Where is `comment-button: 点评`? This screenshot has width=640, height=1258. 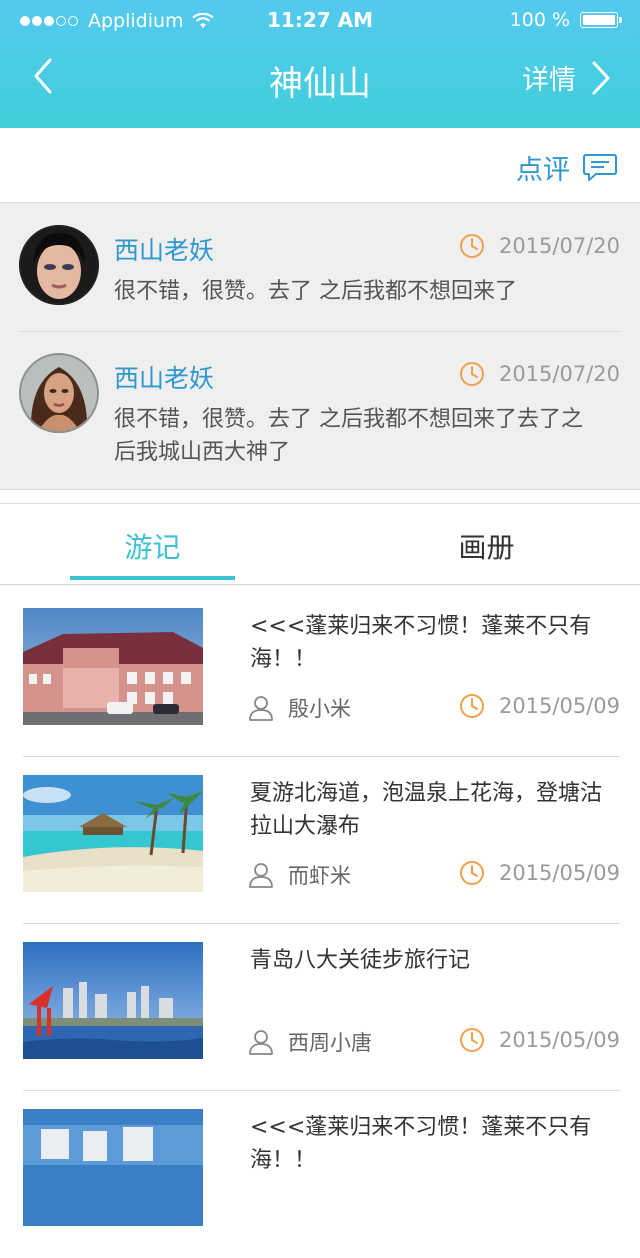 comment-button: 点评 is located at coordinates (567, 167).